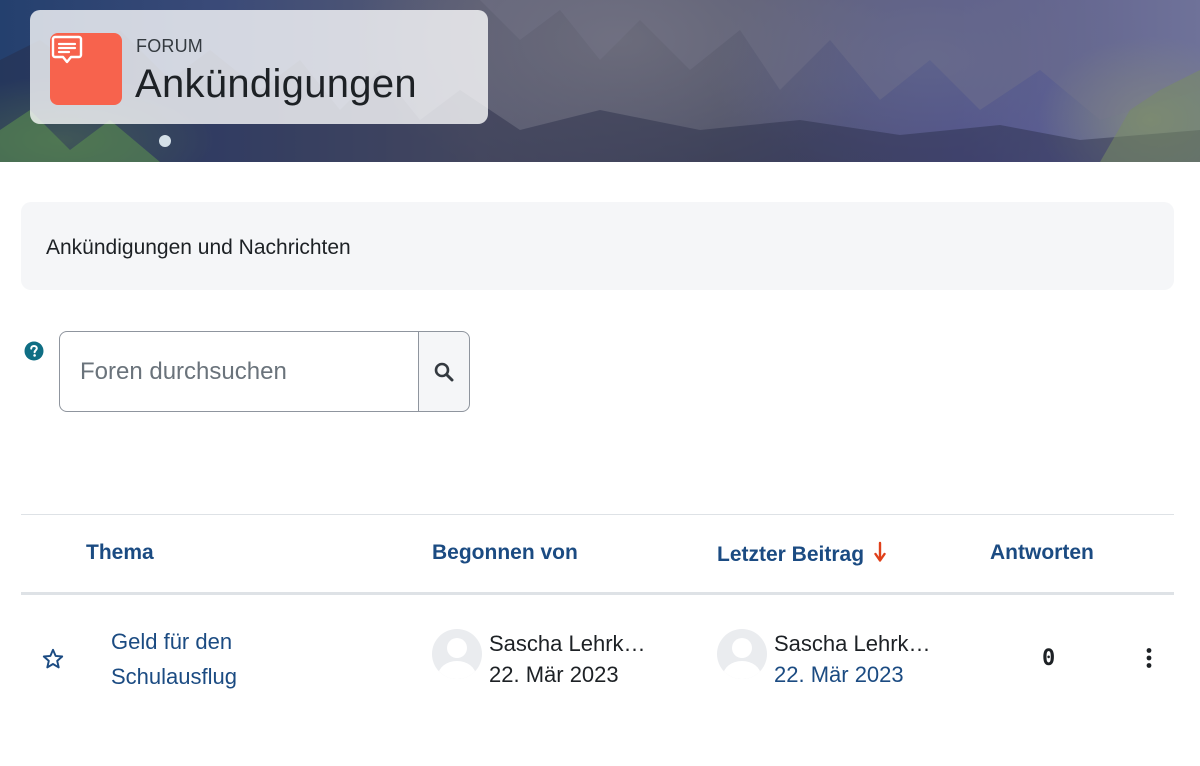 This screenshot has width=1200, height=766. What do you see at coordinates (839, 675) in the screenshot?
I see `last-post-date-link: 22. Mär 2023` at bounding box center [839, 675].